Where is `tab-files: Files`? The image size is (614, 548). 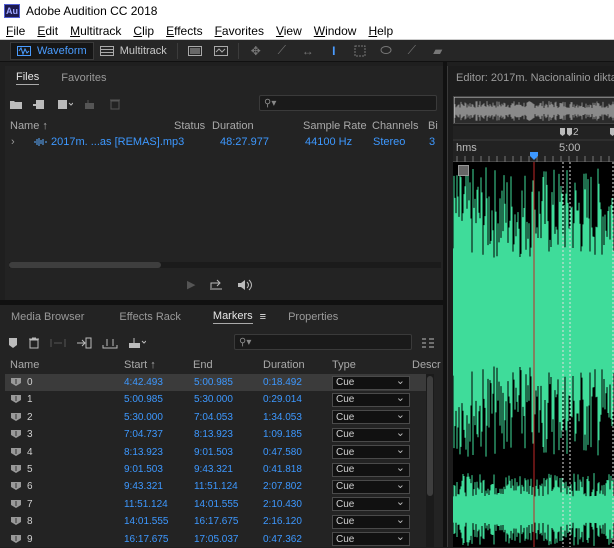 tab-files: Files is located at coordinates (27, 78).